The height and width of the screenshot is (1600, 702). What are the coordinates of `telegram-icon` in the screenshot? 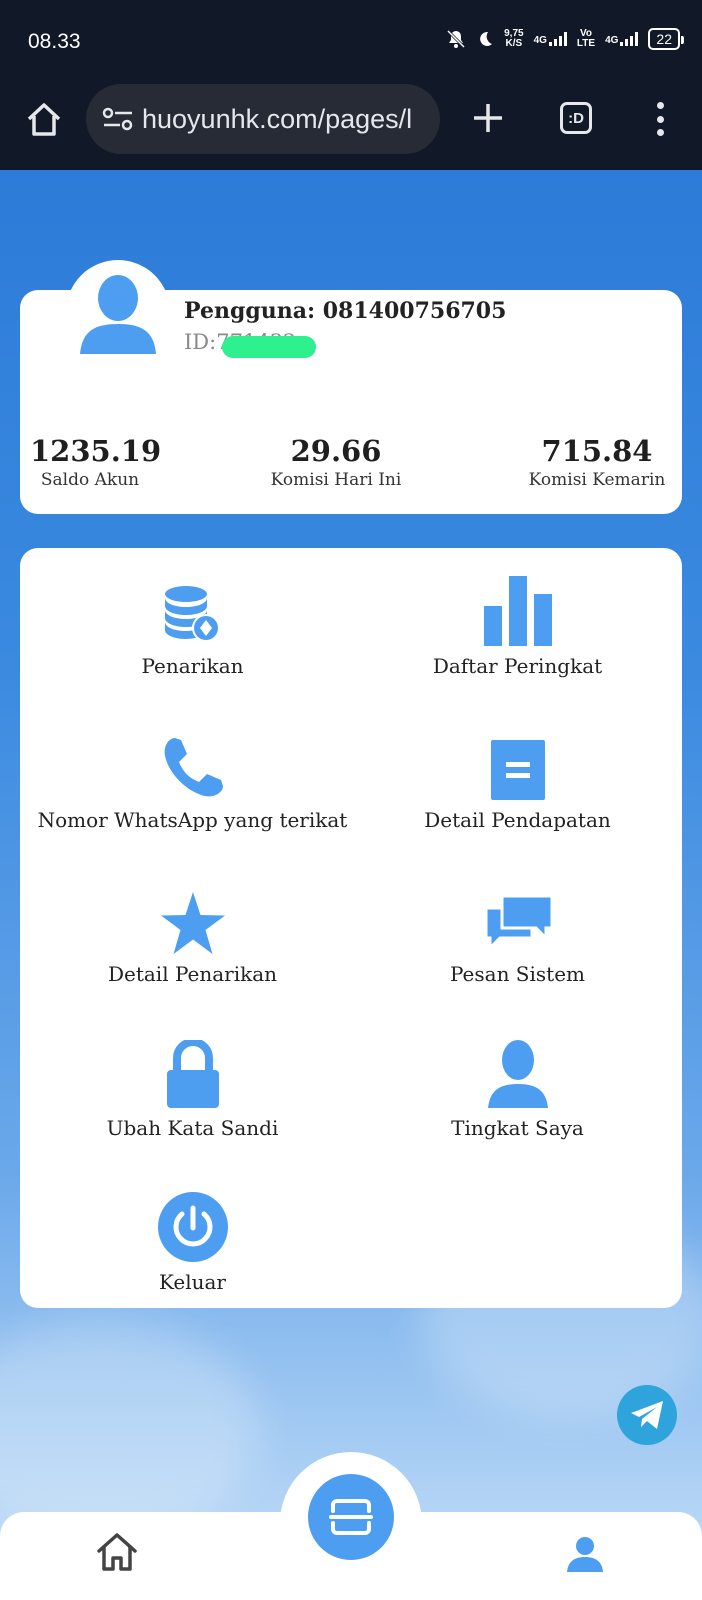 It's located at (647, 1415).